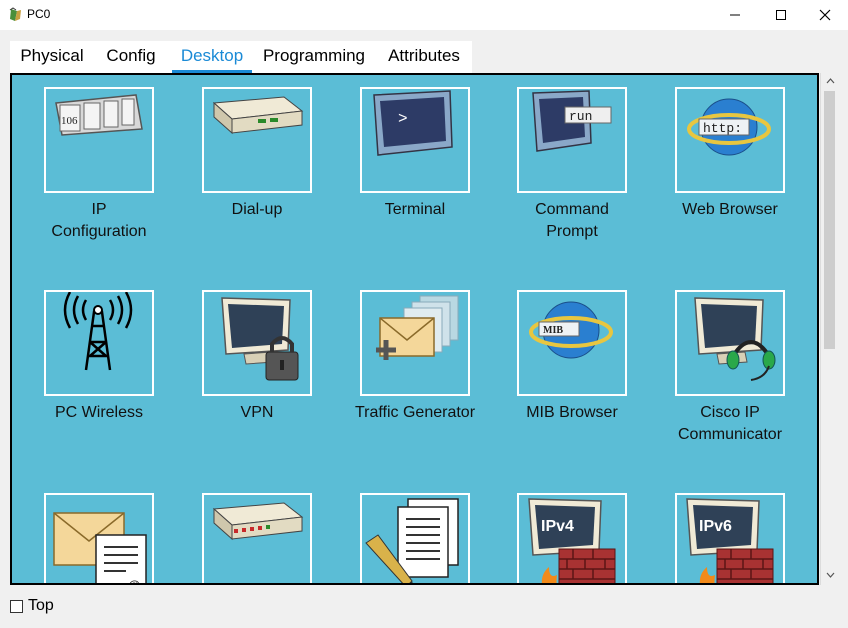 The width and height of the screenshot is (848, 628). I want to click on scroll-down-button, so click(830, 575).